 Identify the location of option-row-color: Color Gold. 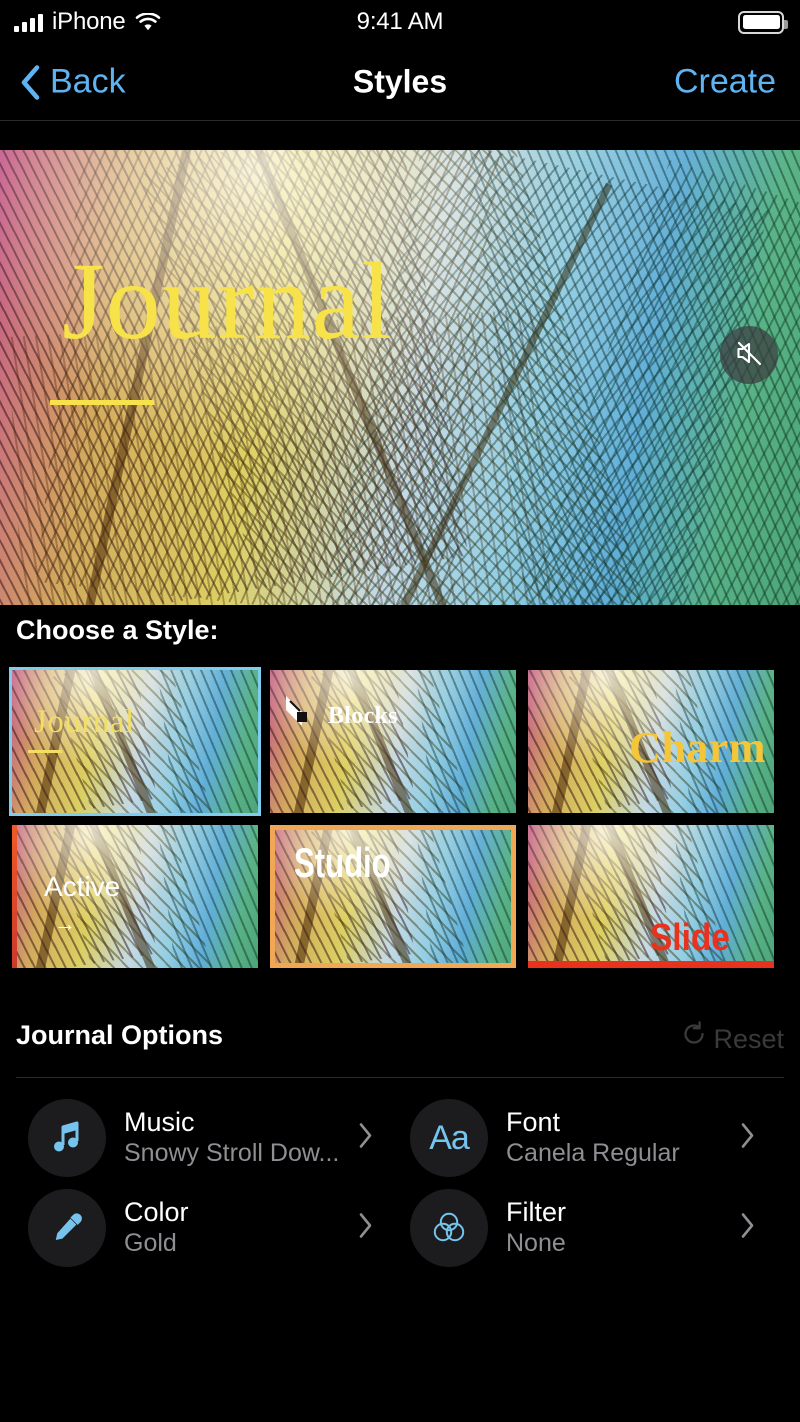
(208, 1228).